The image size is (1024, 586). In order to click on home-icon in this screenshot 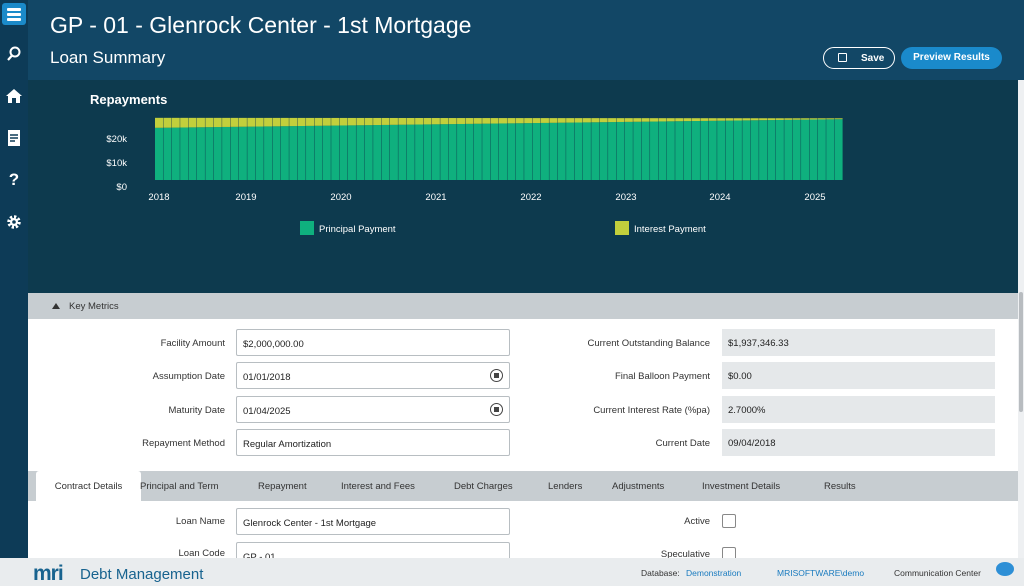, I will do `click(14, 96)`.